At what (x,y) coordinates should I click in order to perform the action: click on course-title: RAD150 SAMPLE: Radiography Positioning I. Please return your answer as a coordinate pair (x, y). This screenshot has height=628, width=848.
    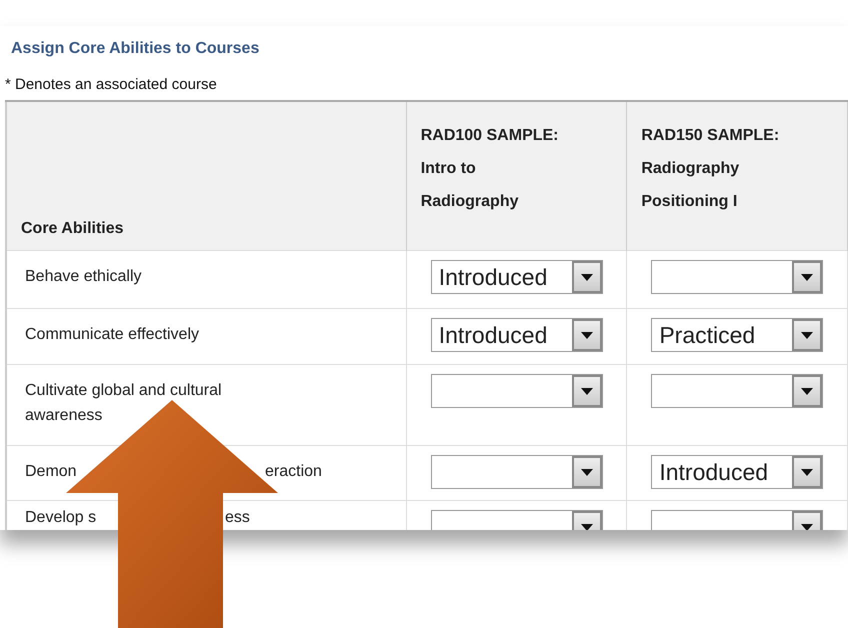
    Looking at the image, I should click on (710, 169).